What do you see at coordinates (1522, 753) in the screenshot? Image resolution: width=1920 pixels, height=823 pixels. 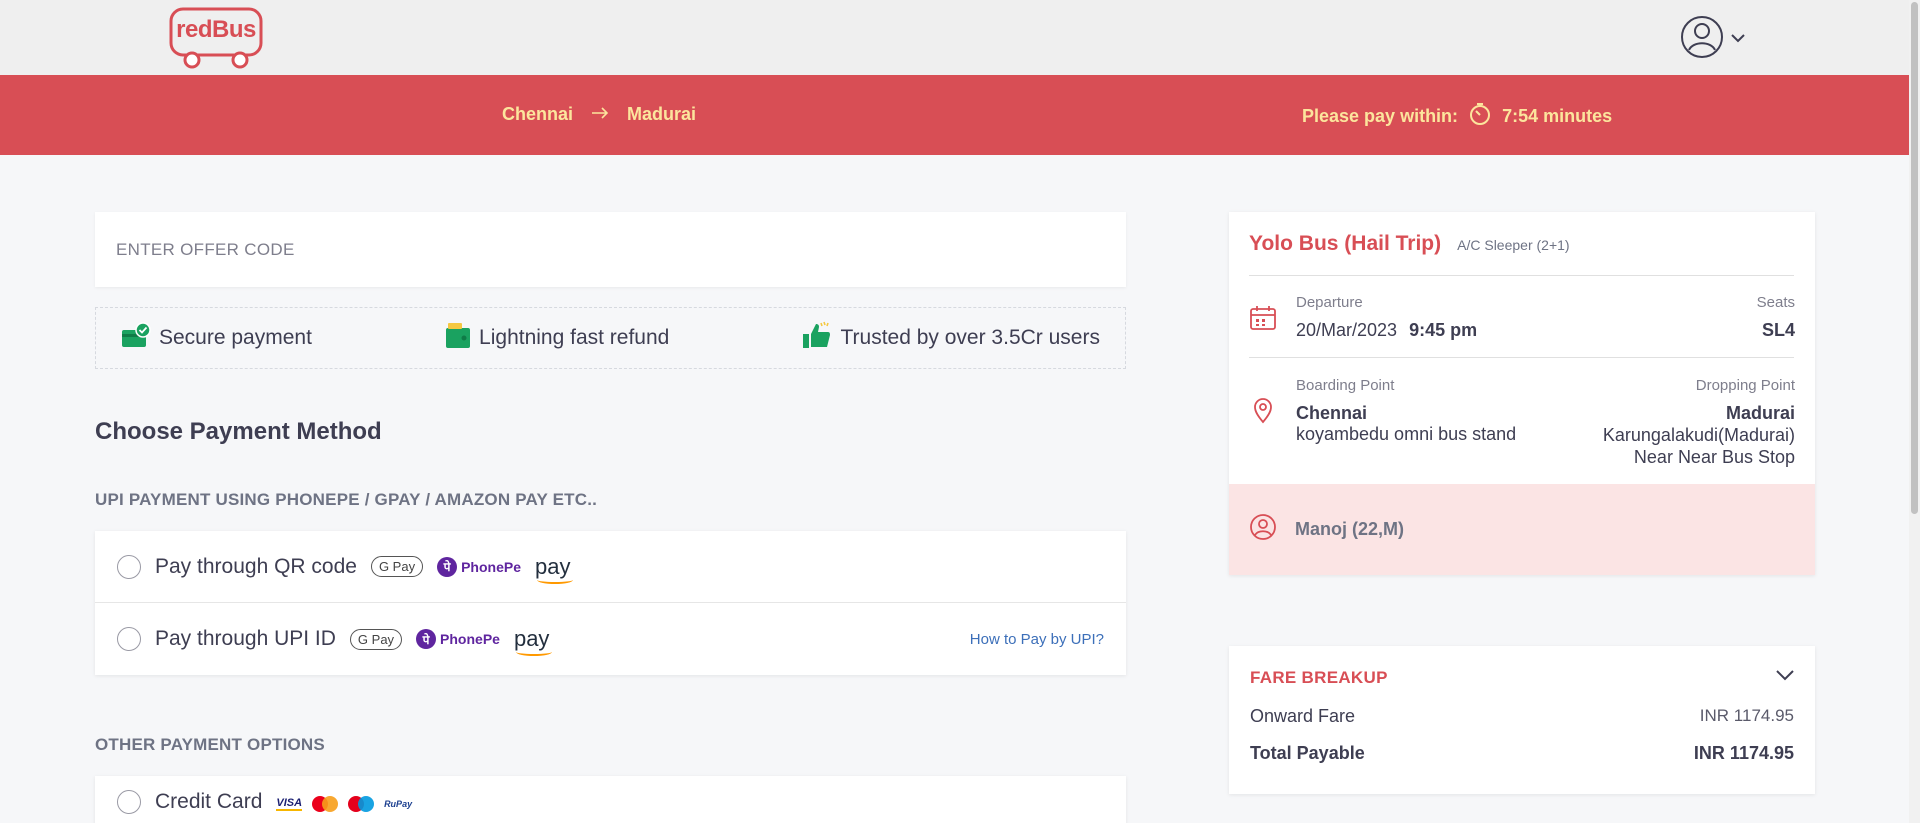 I see `total-payable-row: Total Payable INR 1174.95` at bounding box center [1522, 753].